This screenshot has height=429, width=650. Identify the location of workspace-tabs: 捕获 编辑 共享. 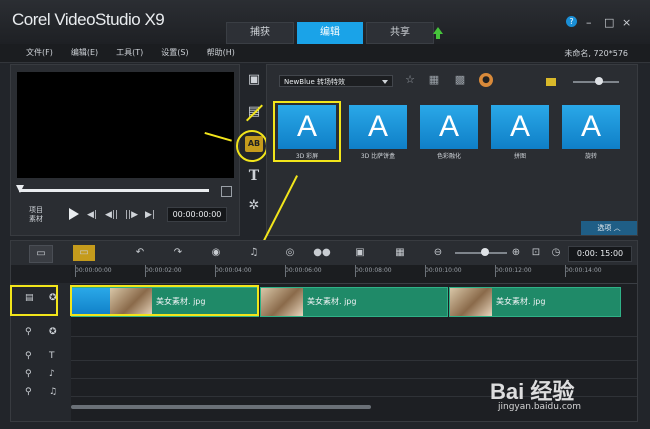
(330, 33).